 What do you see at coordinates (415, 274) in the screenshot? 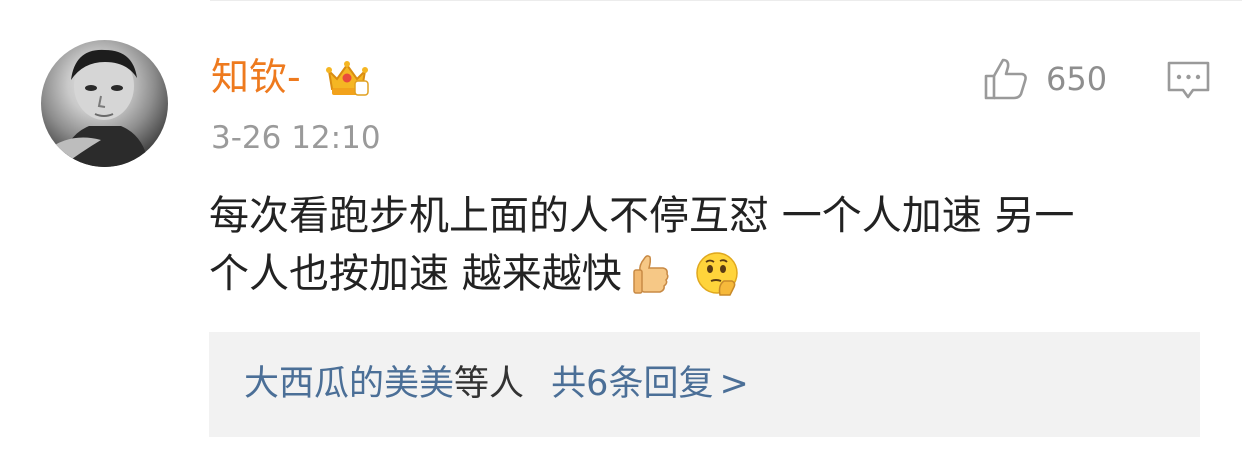
I see `comment-text-line-2-text: 个人也按加速 越来越快` at bounding box center [415, 274].